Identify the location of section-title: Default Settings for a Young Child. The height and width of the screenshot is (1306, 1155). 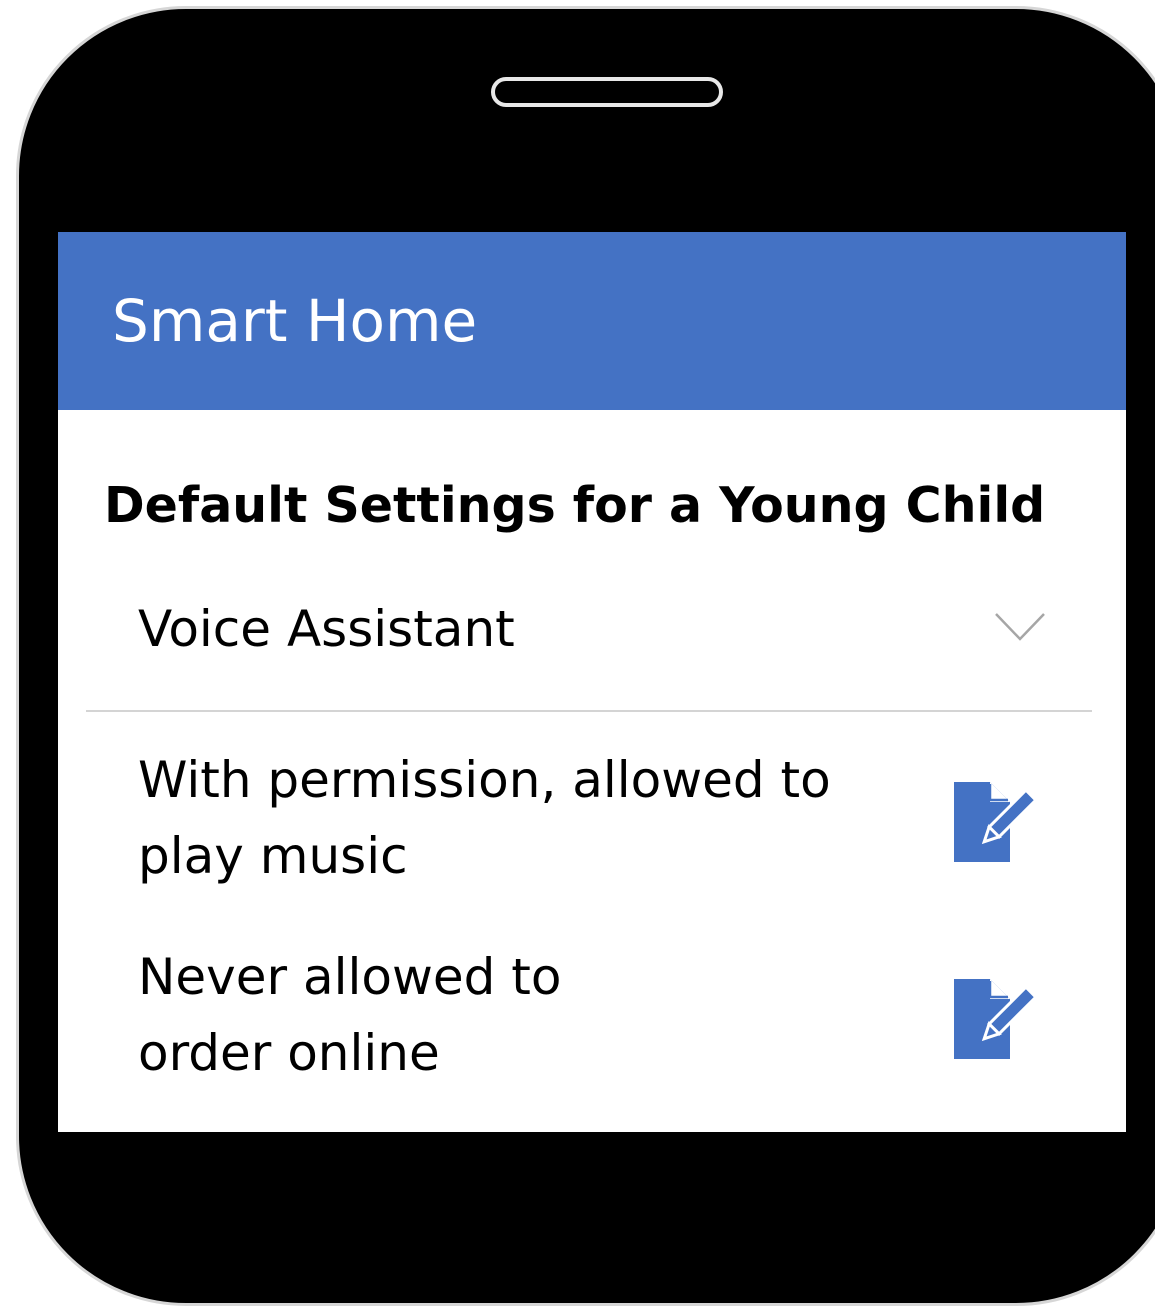
(575, 505).